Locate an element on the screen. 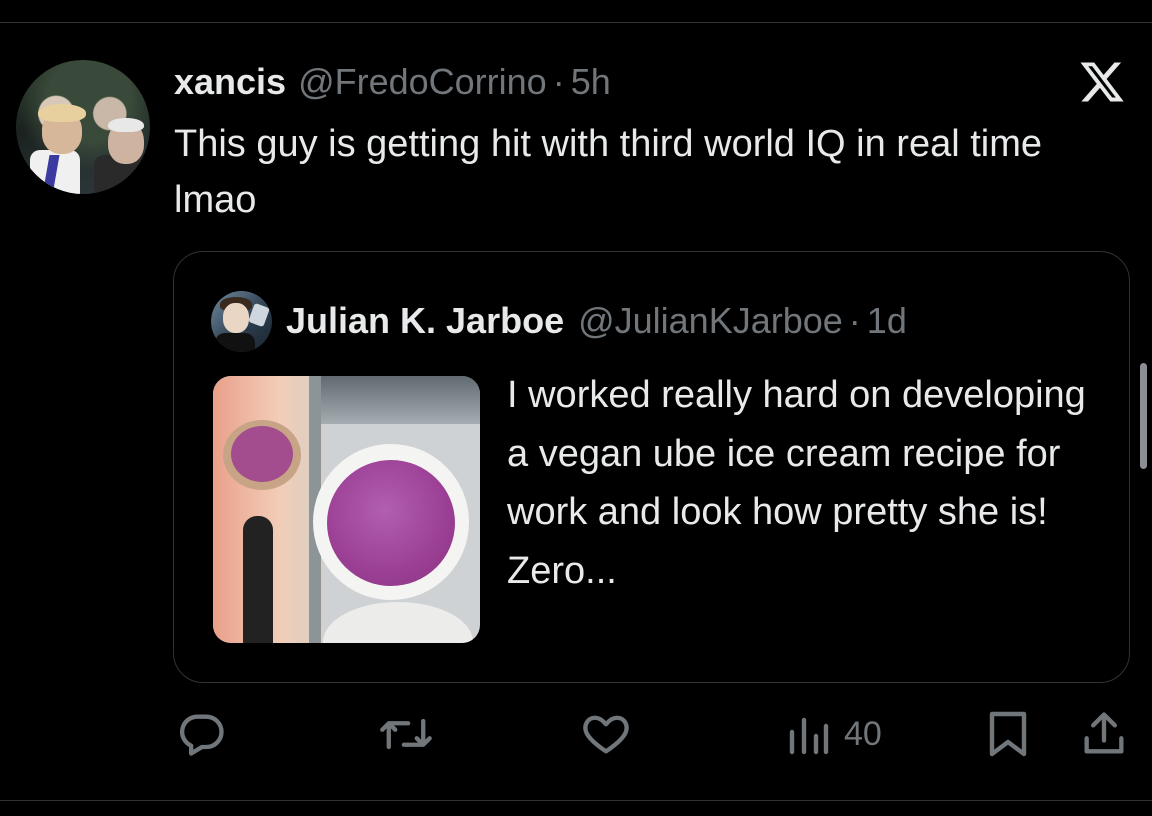  quoted-tweet-header: Julian K. Jarboe @JulianKJarboe · 1d is located at coordinates (596, 321).